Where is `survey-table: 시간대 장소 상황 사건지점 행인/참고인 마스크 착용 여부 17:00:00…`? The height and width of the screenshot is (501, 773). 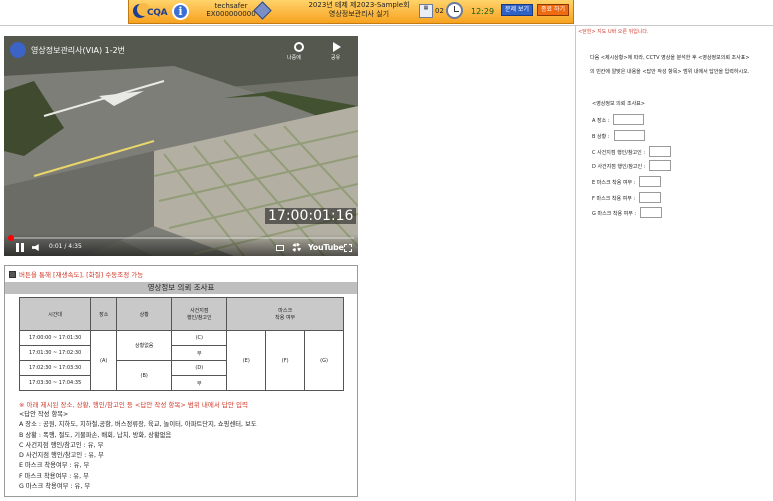 survey-table: 시간대 장소 상황 사건지점 행인/참고인 마스크 착용 여부 17:00:00… is located at coordinates (181, 344).